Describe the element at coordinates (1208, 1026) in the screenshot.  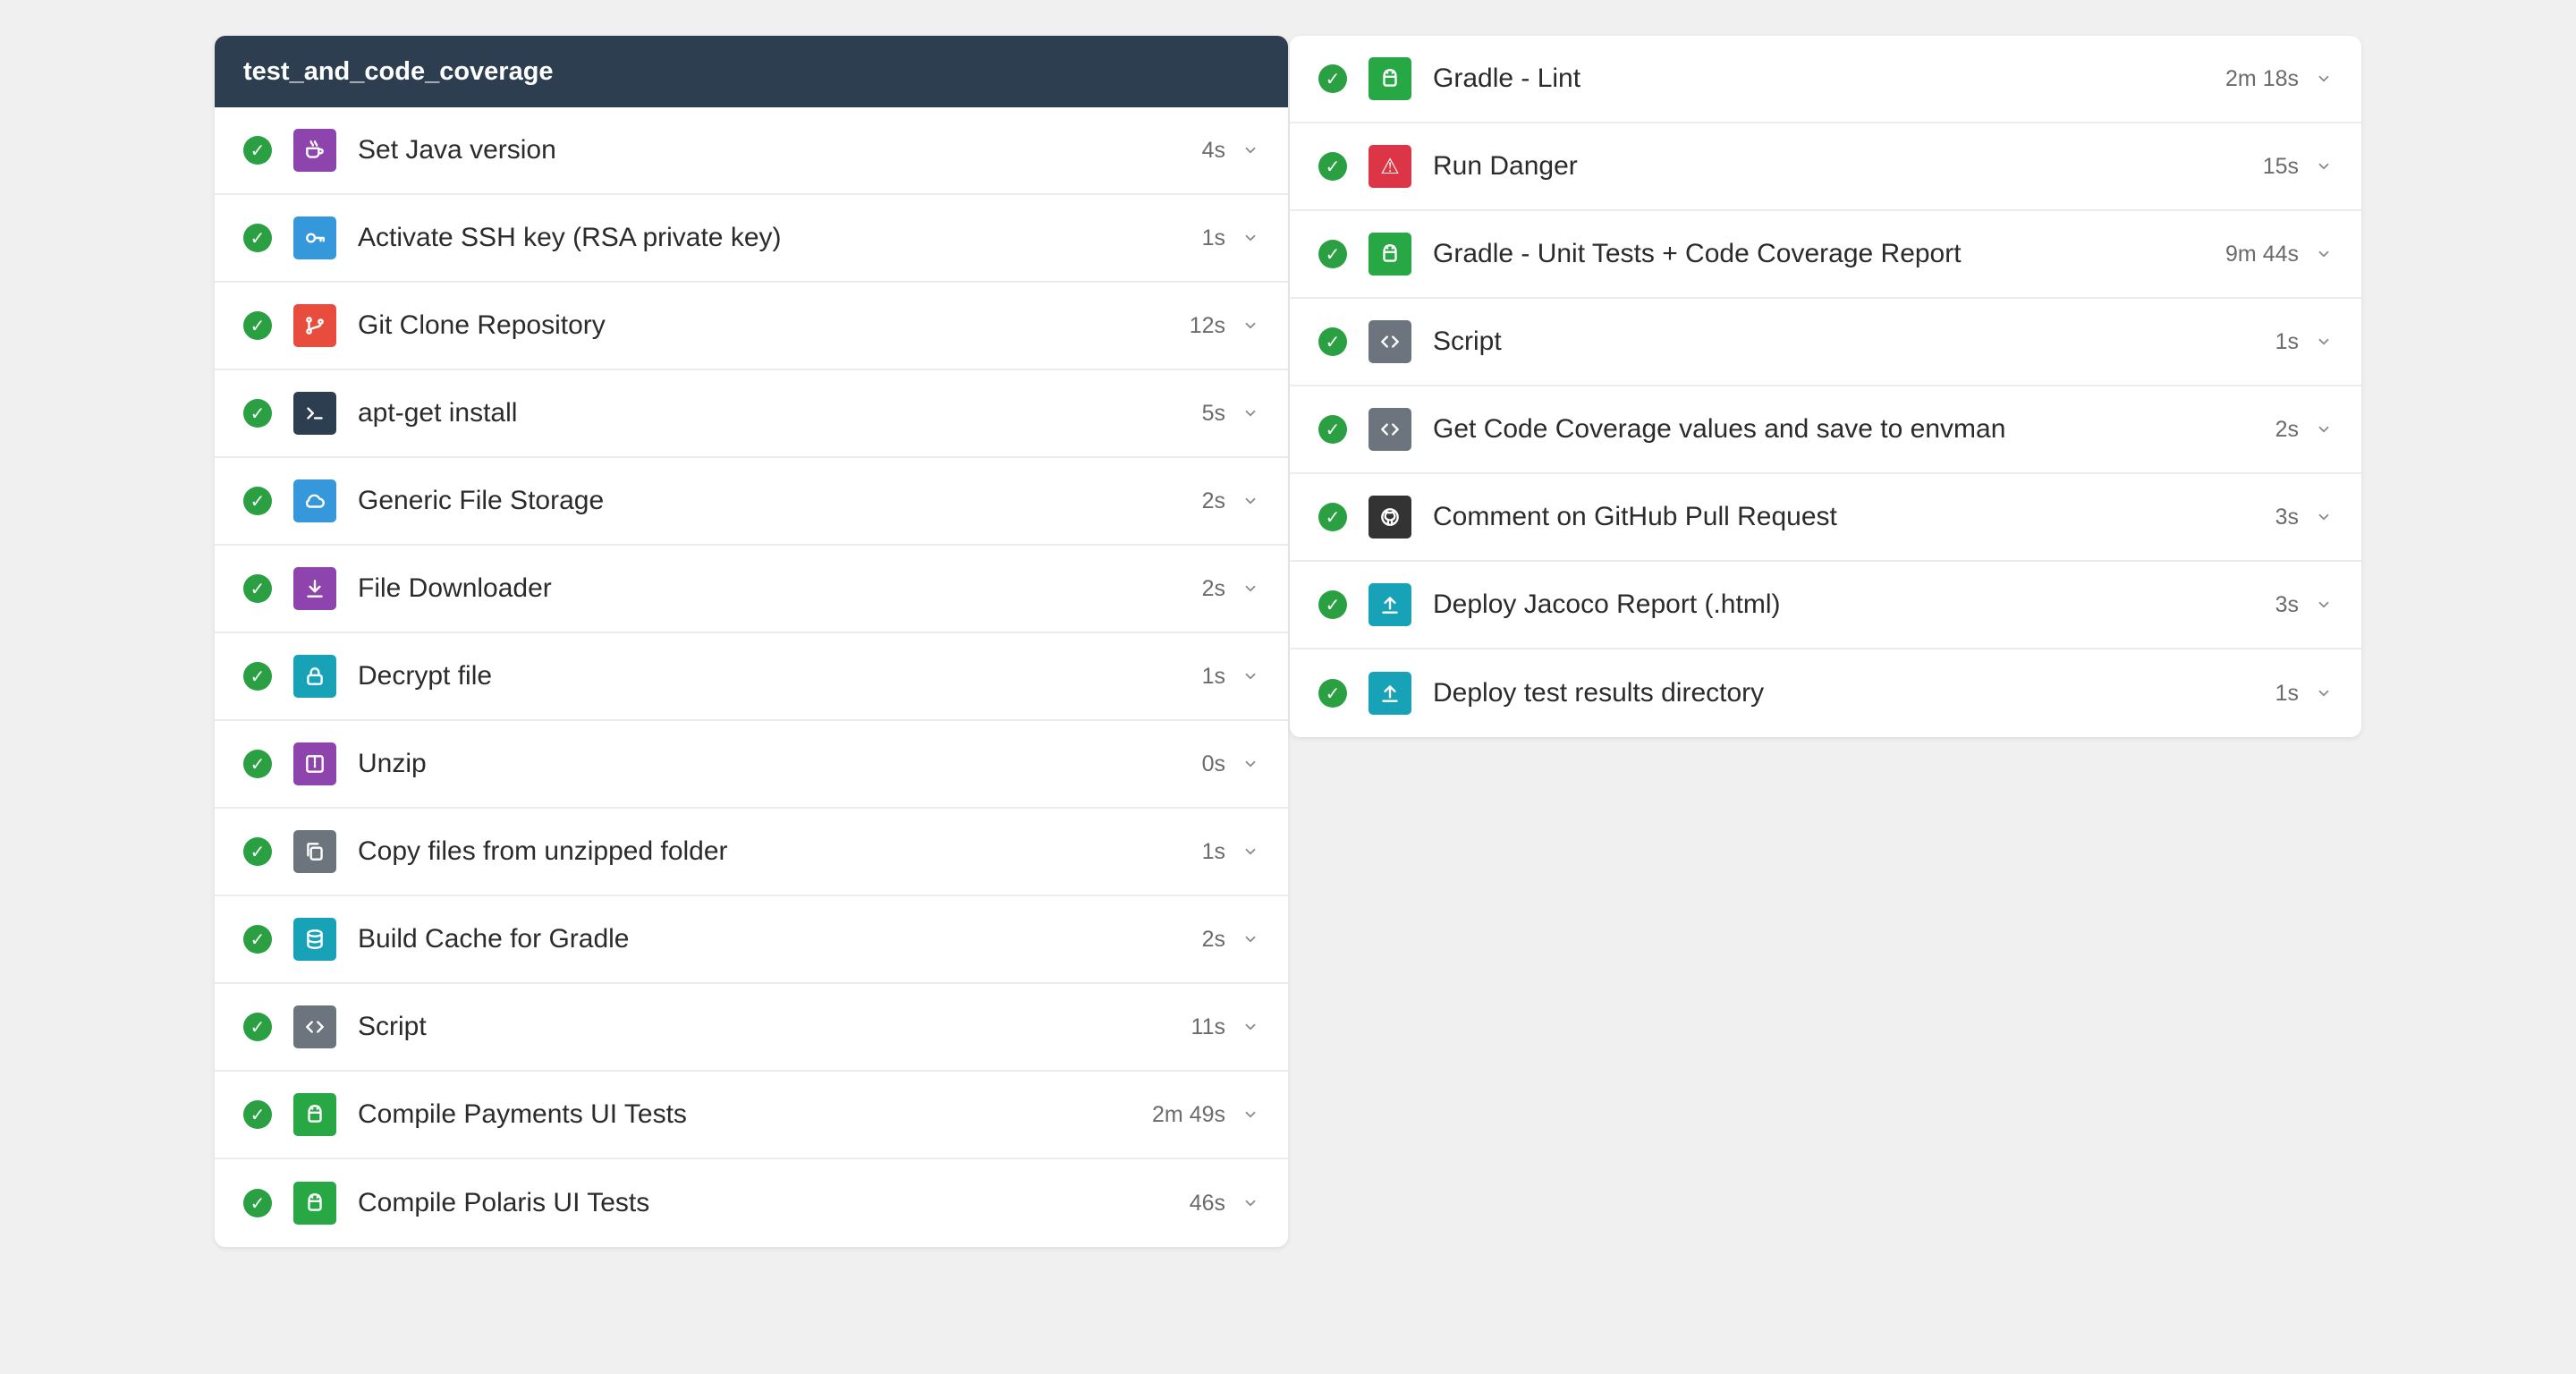
I see `step-duration: 11s` at that location.